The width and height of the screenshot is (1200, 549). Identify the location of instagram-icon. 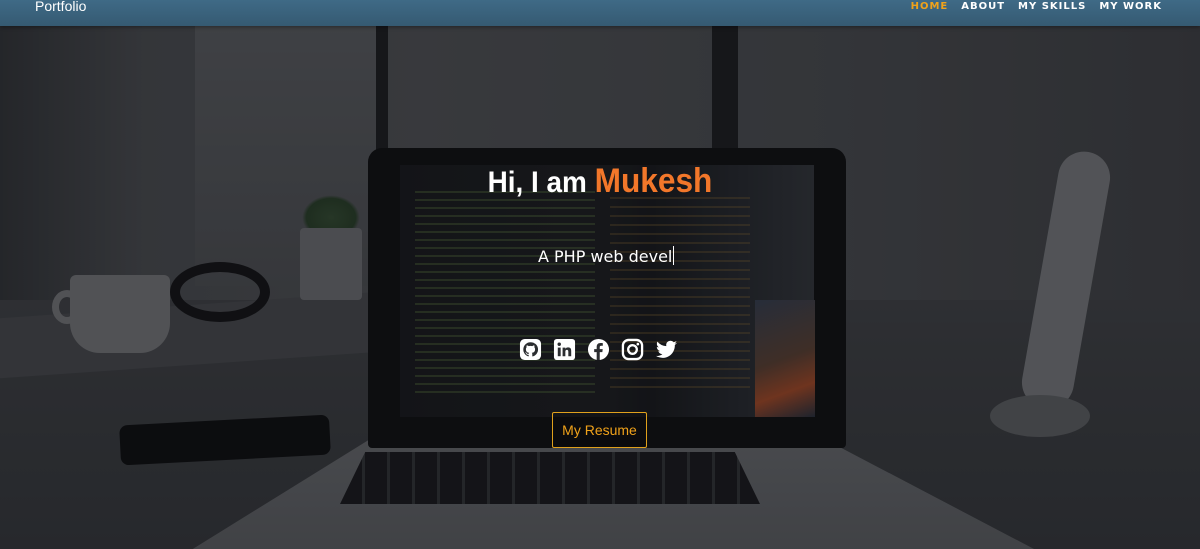
(632, 349).